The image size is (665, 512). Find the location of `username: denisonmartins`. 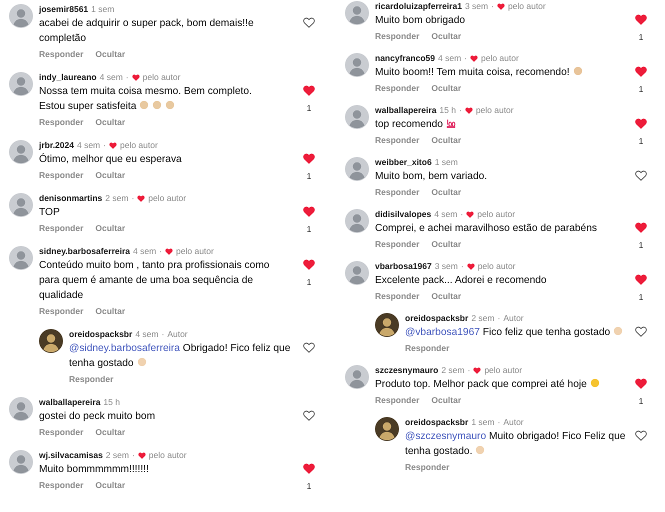

username: denisonmartins is located at coordinates (70, 198).